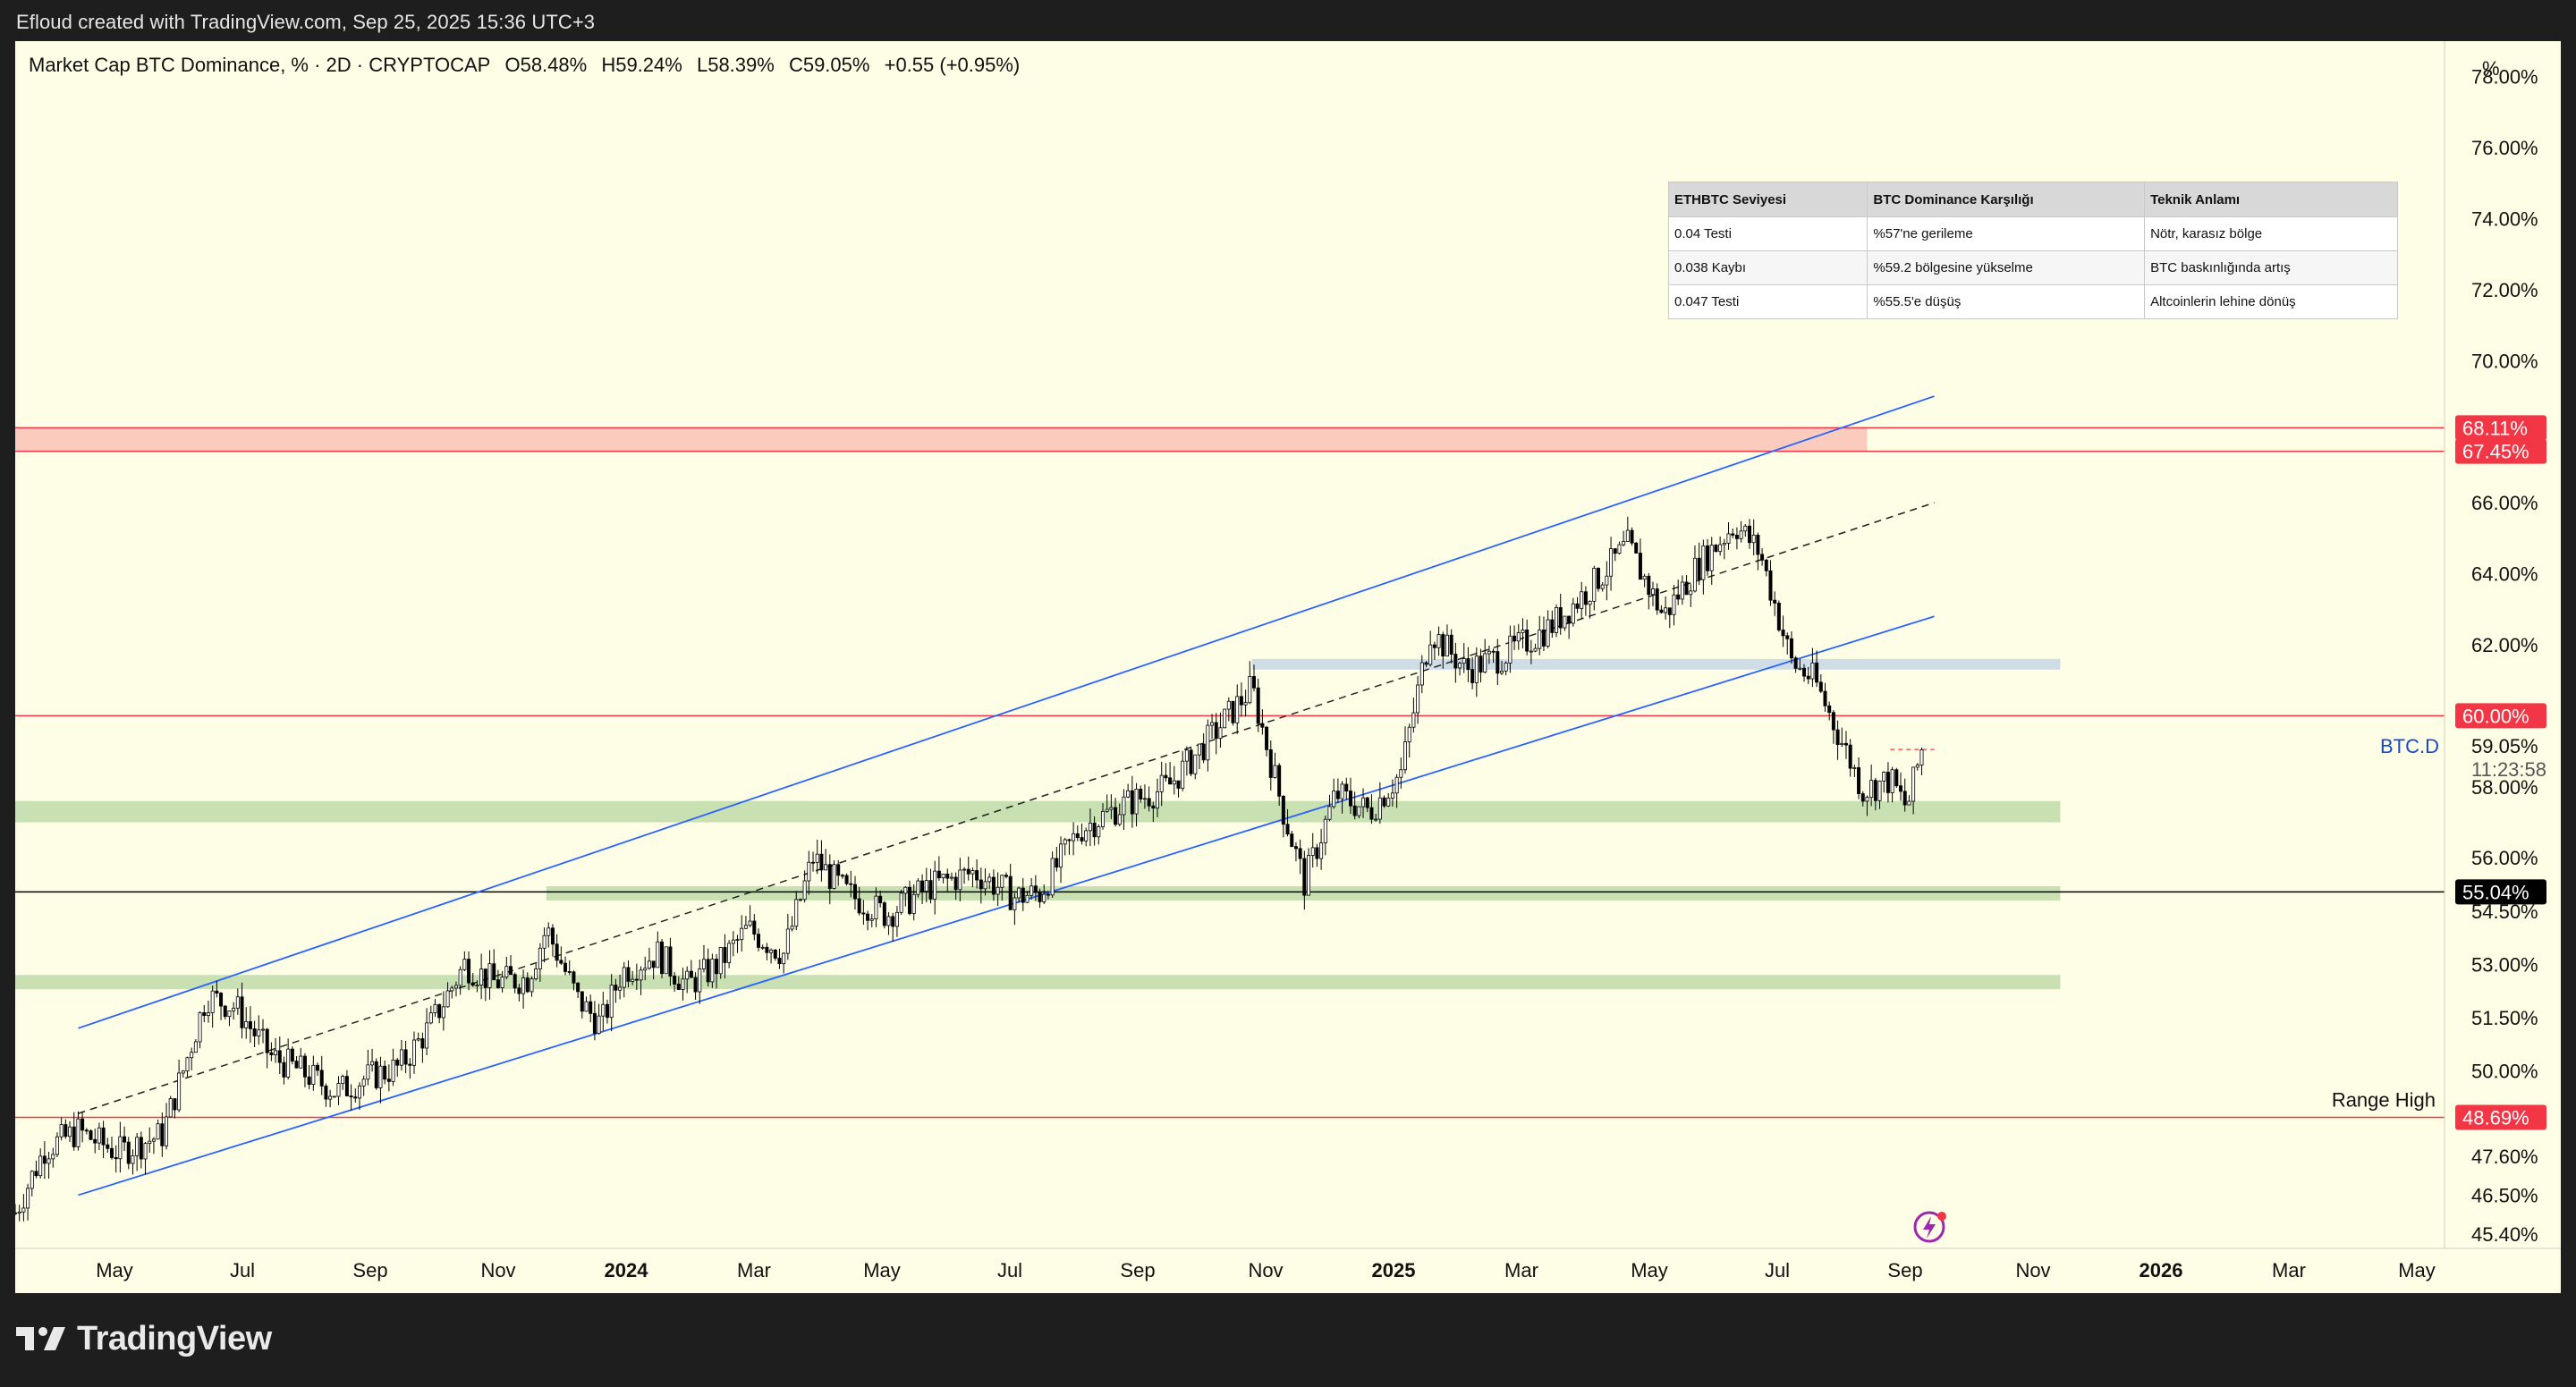  What do you see at coordinates (1038, 811) in the screenshot?
I see `green-zone` at bounding box center [1038, 811].